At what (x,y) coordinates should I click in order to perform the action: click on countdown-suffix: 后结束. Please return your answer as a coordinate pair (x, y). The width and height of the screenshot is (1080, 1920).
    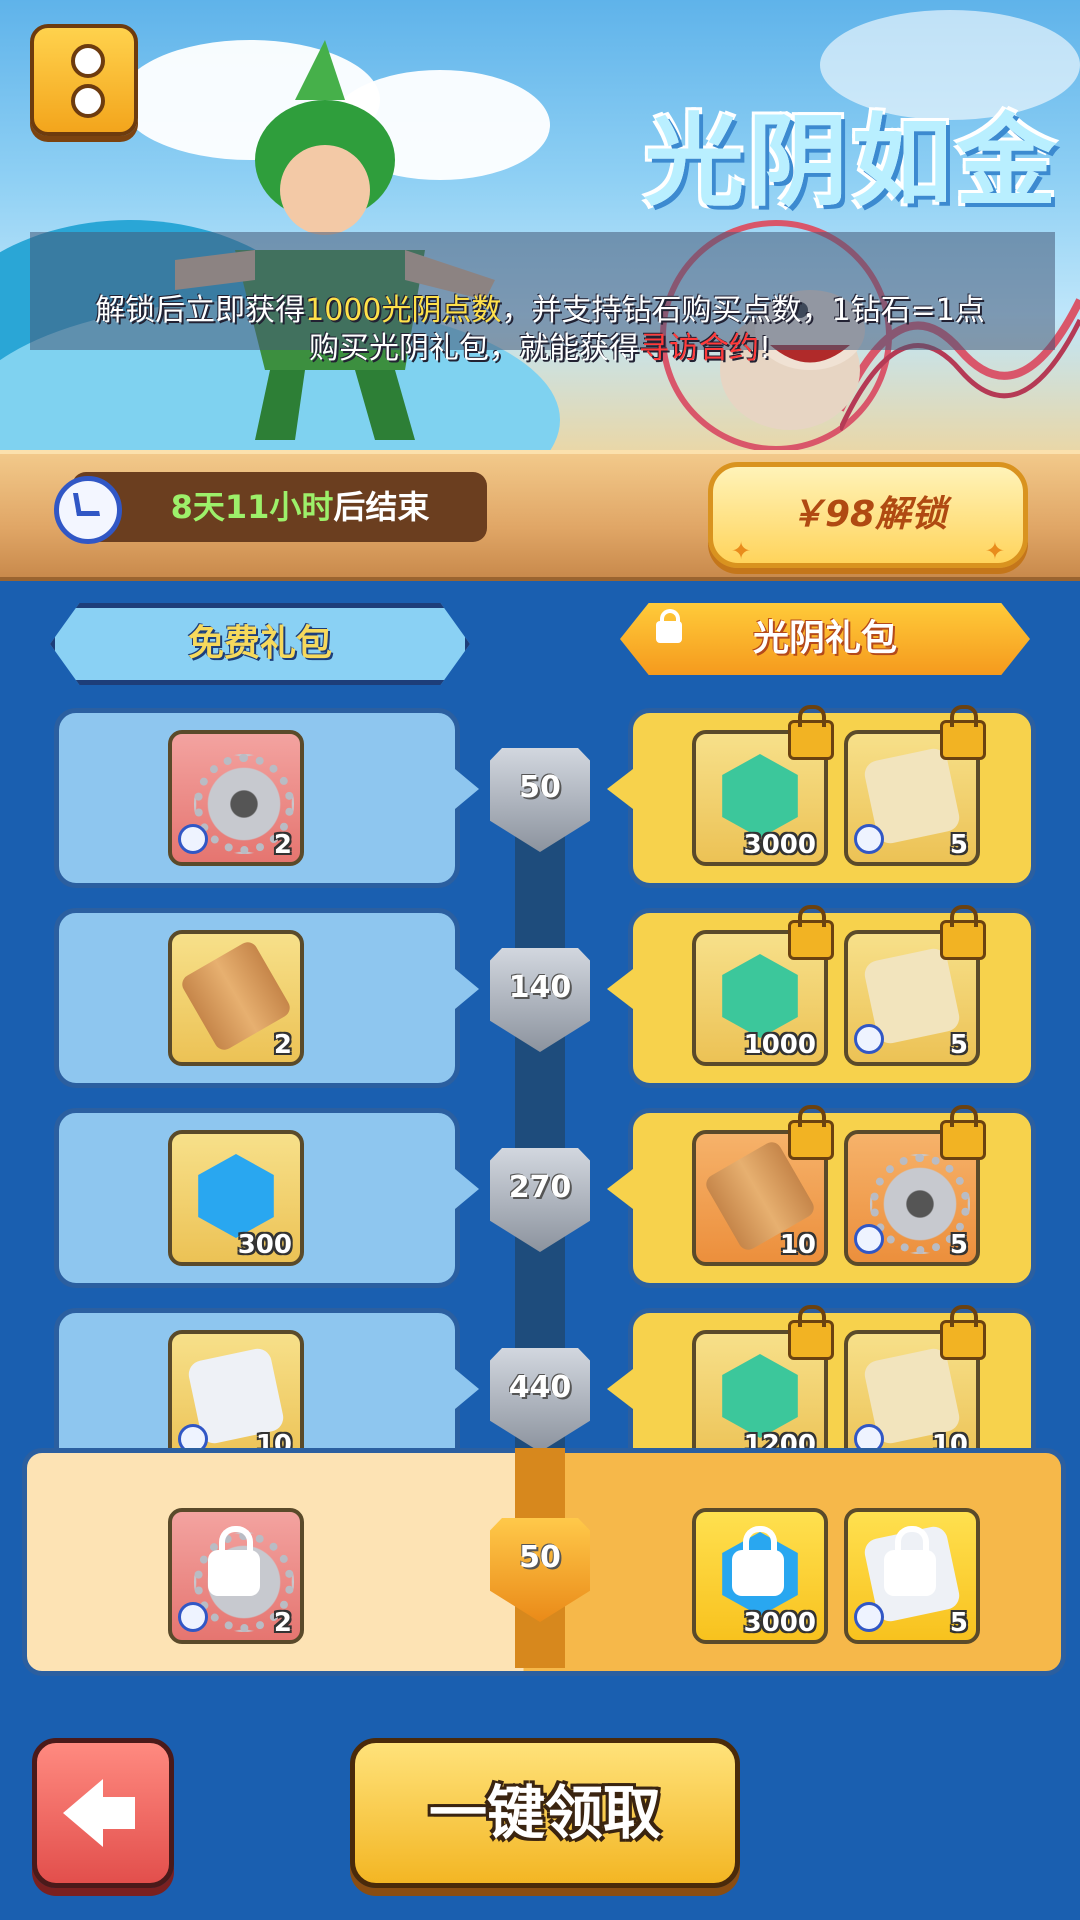
    Looking at the image, I should click on (381, 507).